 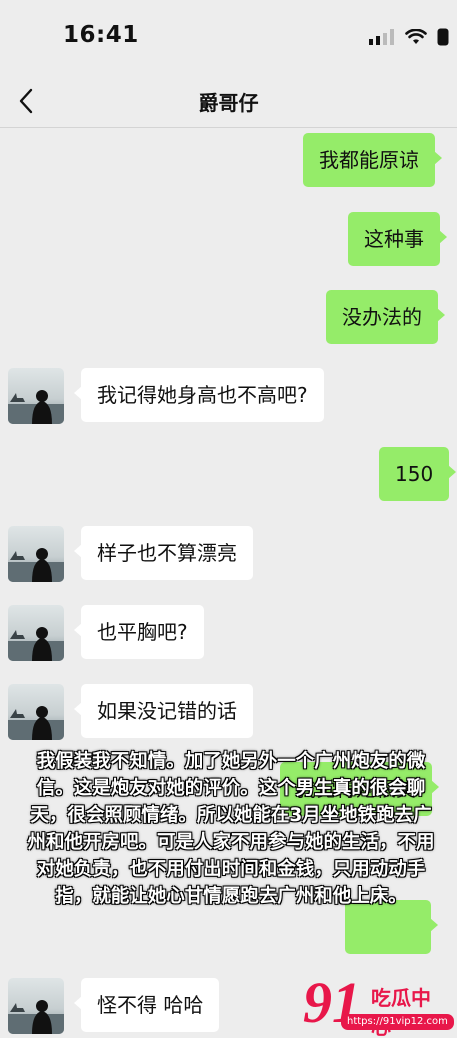 What do you see at coordinates (378, 1006) in the screenshot?
I see `watermark-logo: 91 吃瓜中心 https://91vip12.com` at bounding box center [378, 1006].